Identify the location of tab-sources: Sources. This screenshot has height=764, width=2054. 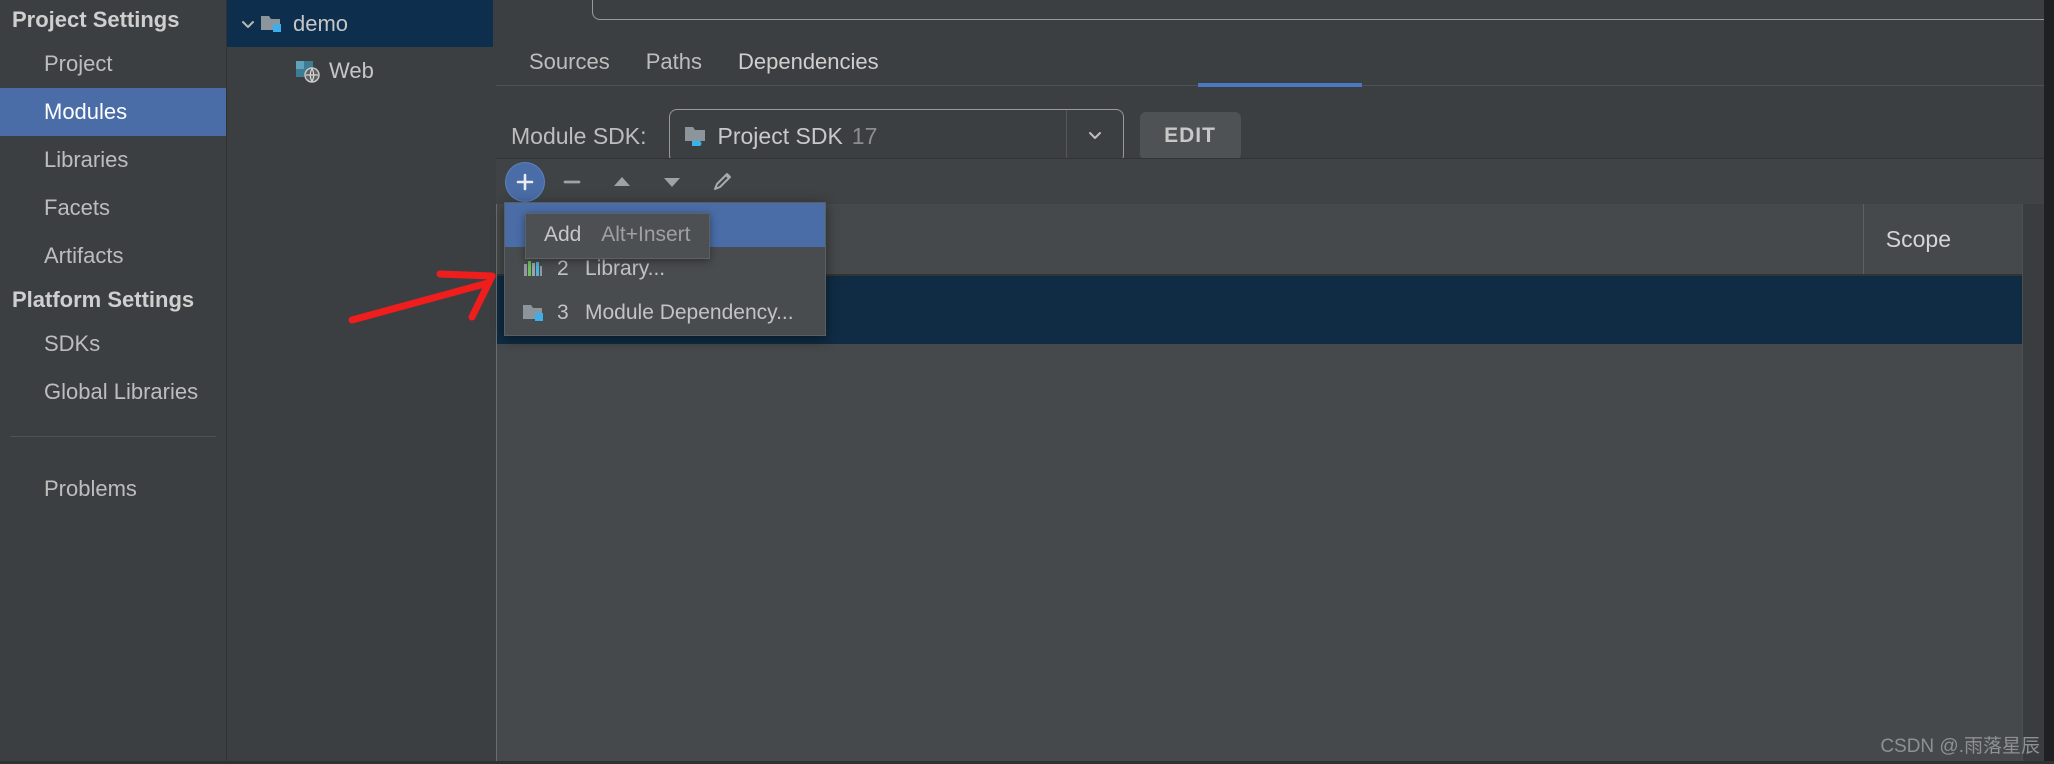
(569, 68).